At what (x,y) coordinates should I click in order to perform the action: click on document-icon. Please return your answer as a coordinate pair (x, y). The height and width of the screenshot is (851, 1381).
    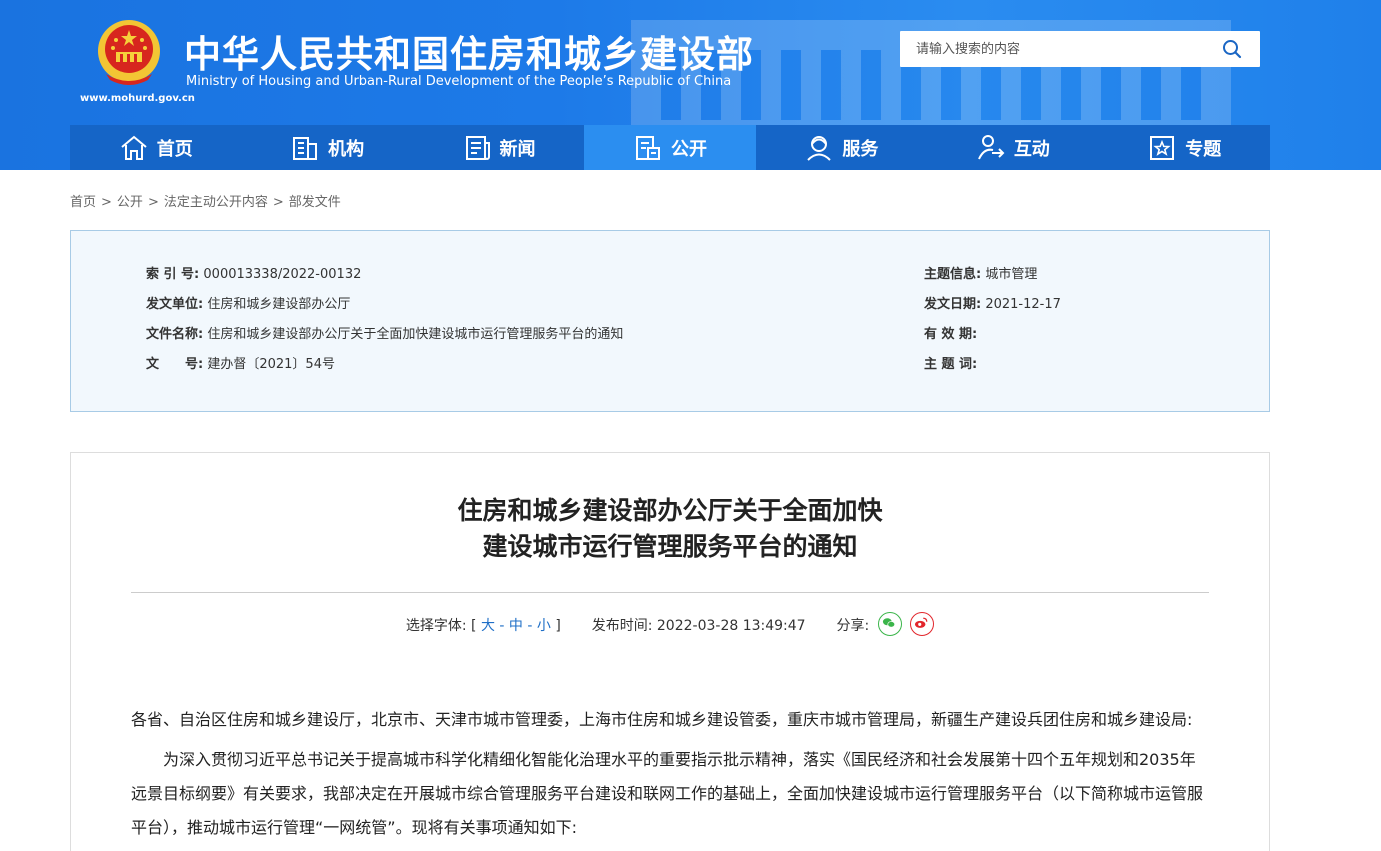
    Looking at the image, I should click on (648, 148).